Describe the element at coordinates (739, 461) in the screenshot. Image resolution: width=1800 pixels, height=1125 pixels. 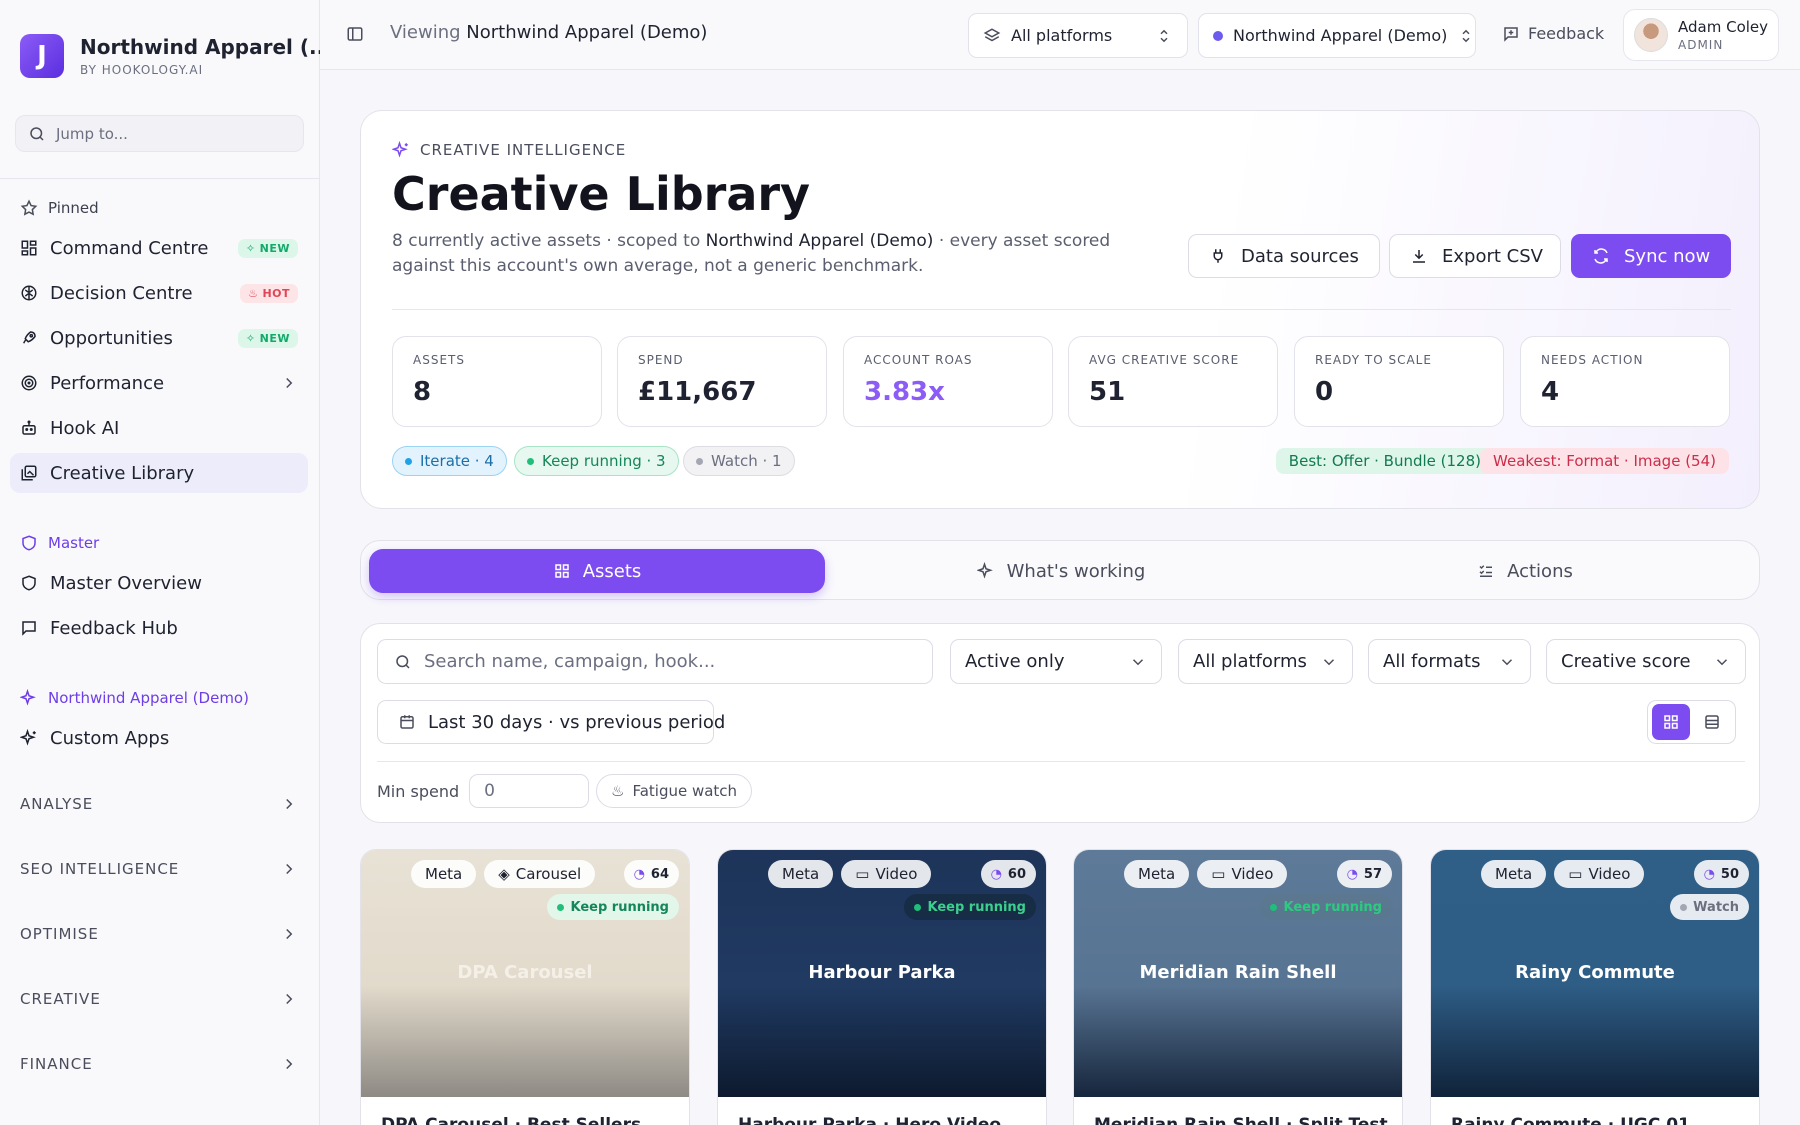
I see `watch-chip: Watch · 1` at that location.